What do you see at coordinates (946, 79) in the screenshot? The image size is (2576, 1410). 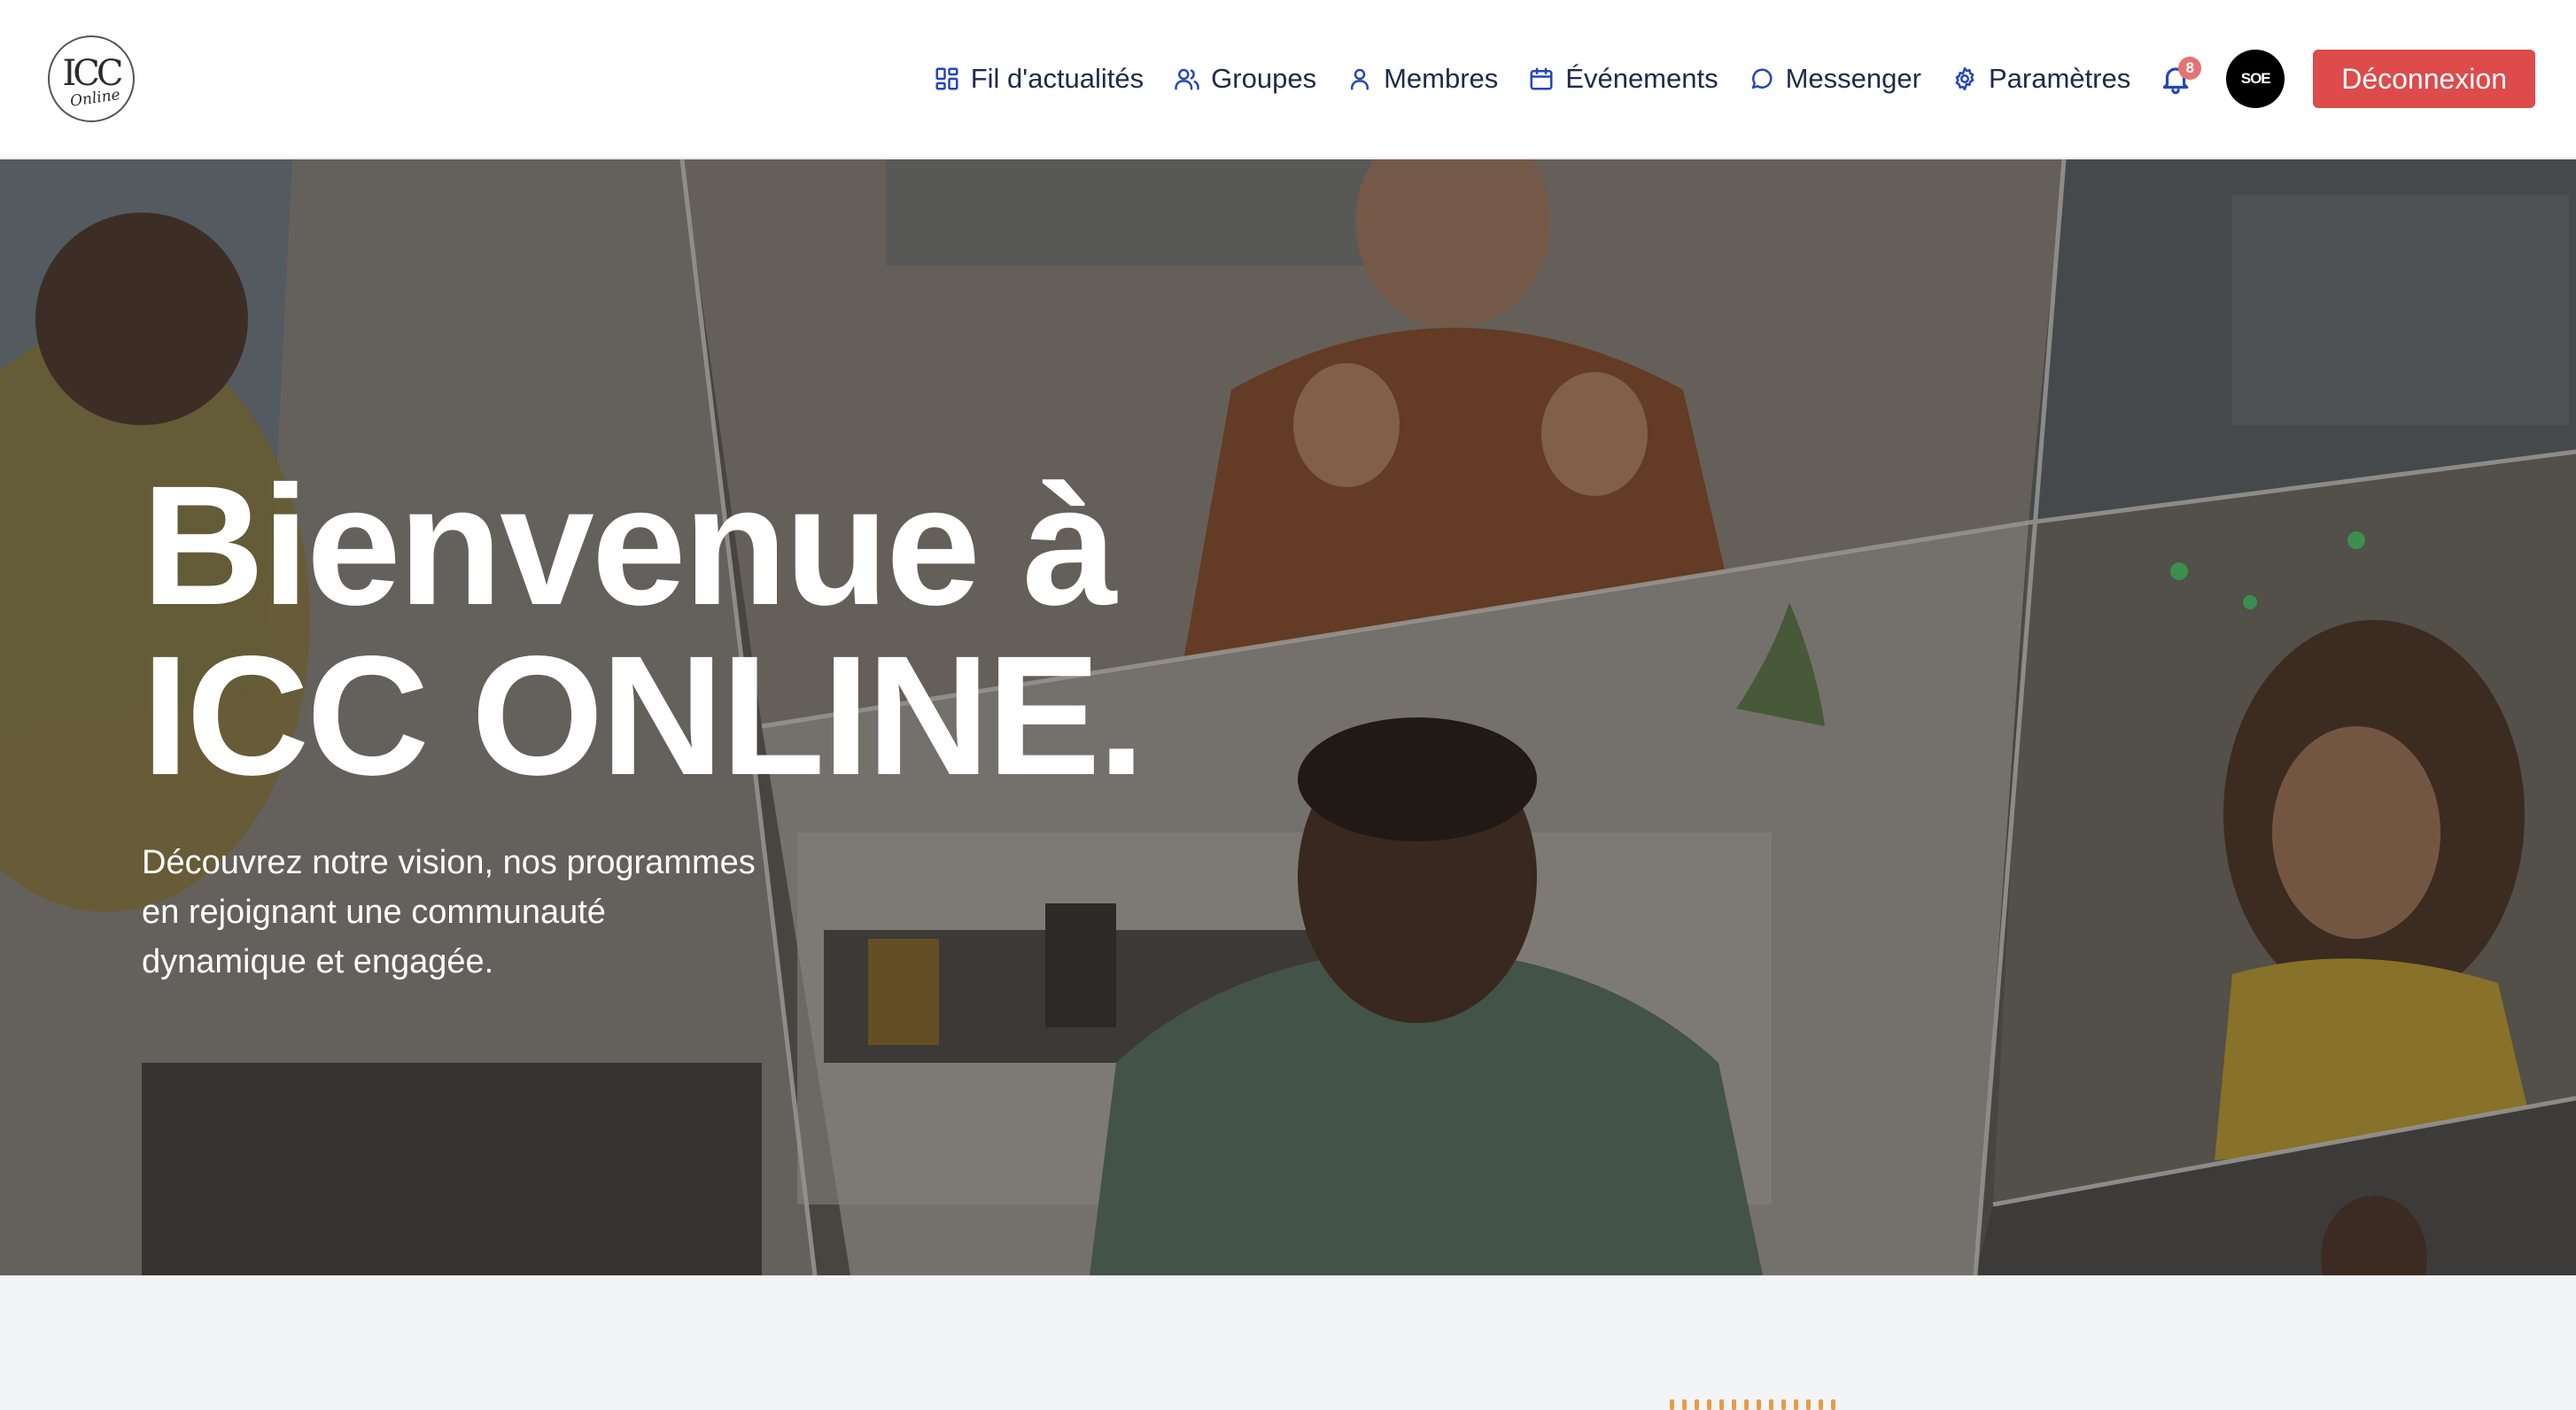 I see `grid-icon` at bounding box center [946, 79].